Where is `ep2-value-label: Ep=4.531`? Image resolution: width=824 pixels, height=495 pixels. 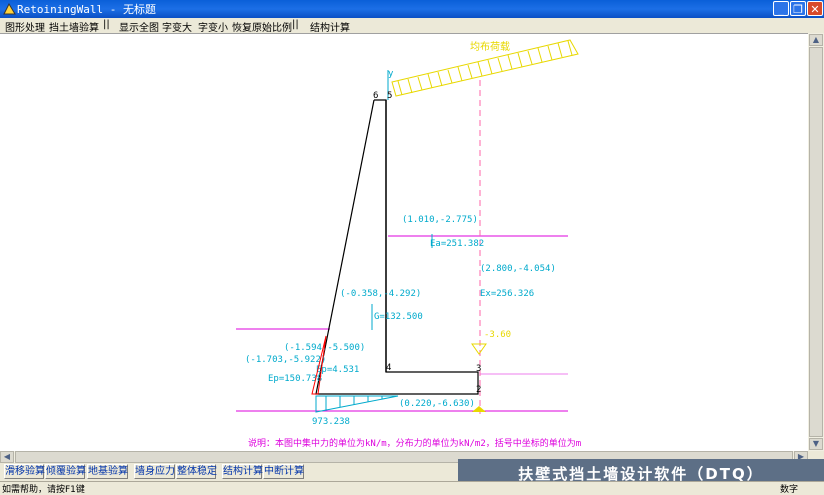 ep2-value-label: Ep=4.531 is located at coordinates (337, 370).